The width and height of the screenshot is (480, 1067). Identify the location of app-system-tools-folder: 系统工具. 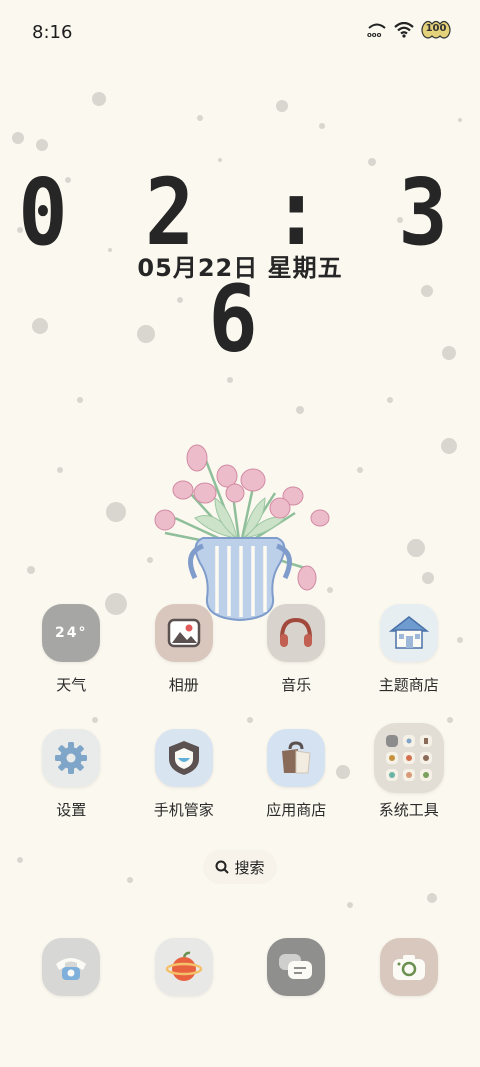
(409, 771).